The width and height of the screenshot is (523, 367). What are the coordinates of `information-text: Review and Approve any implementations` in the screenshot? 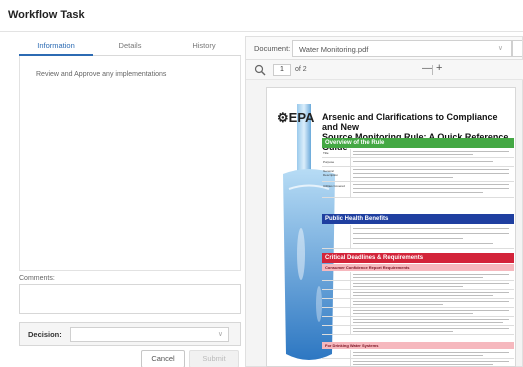 It's located at (101, 74).